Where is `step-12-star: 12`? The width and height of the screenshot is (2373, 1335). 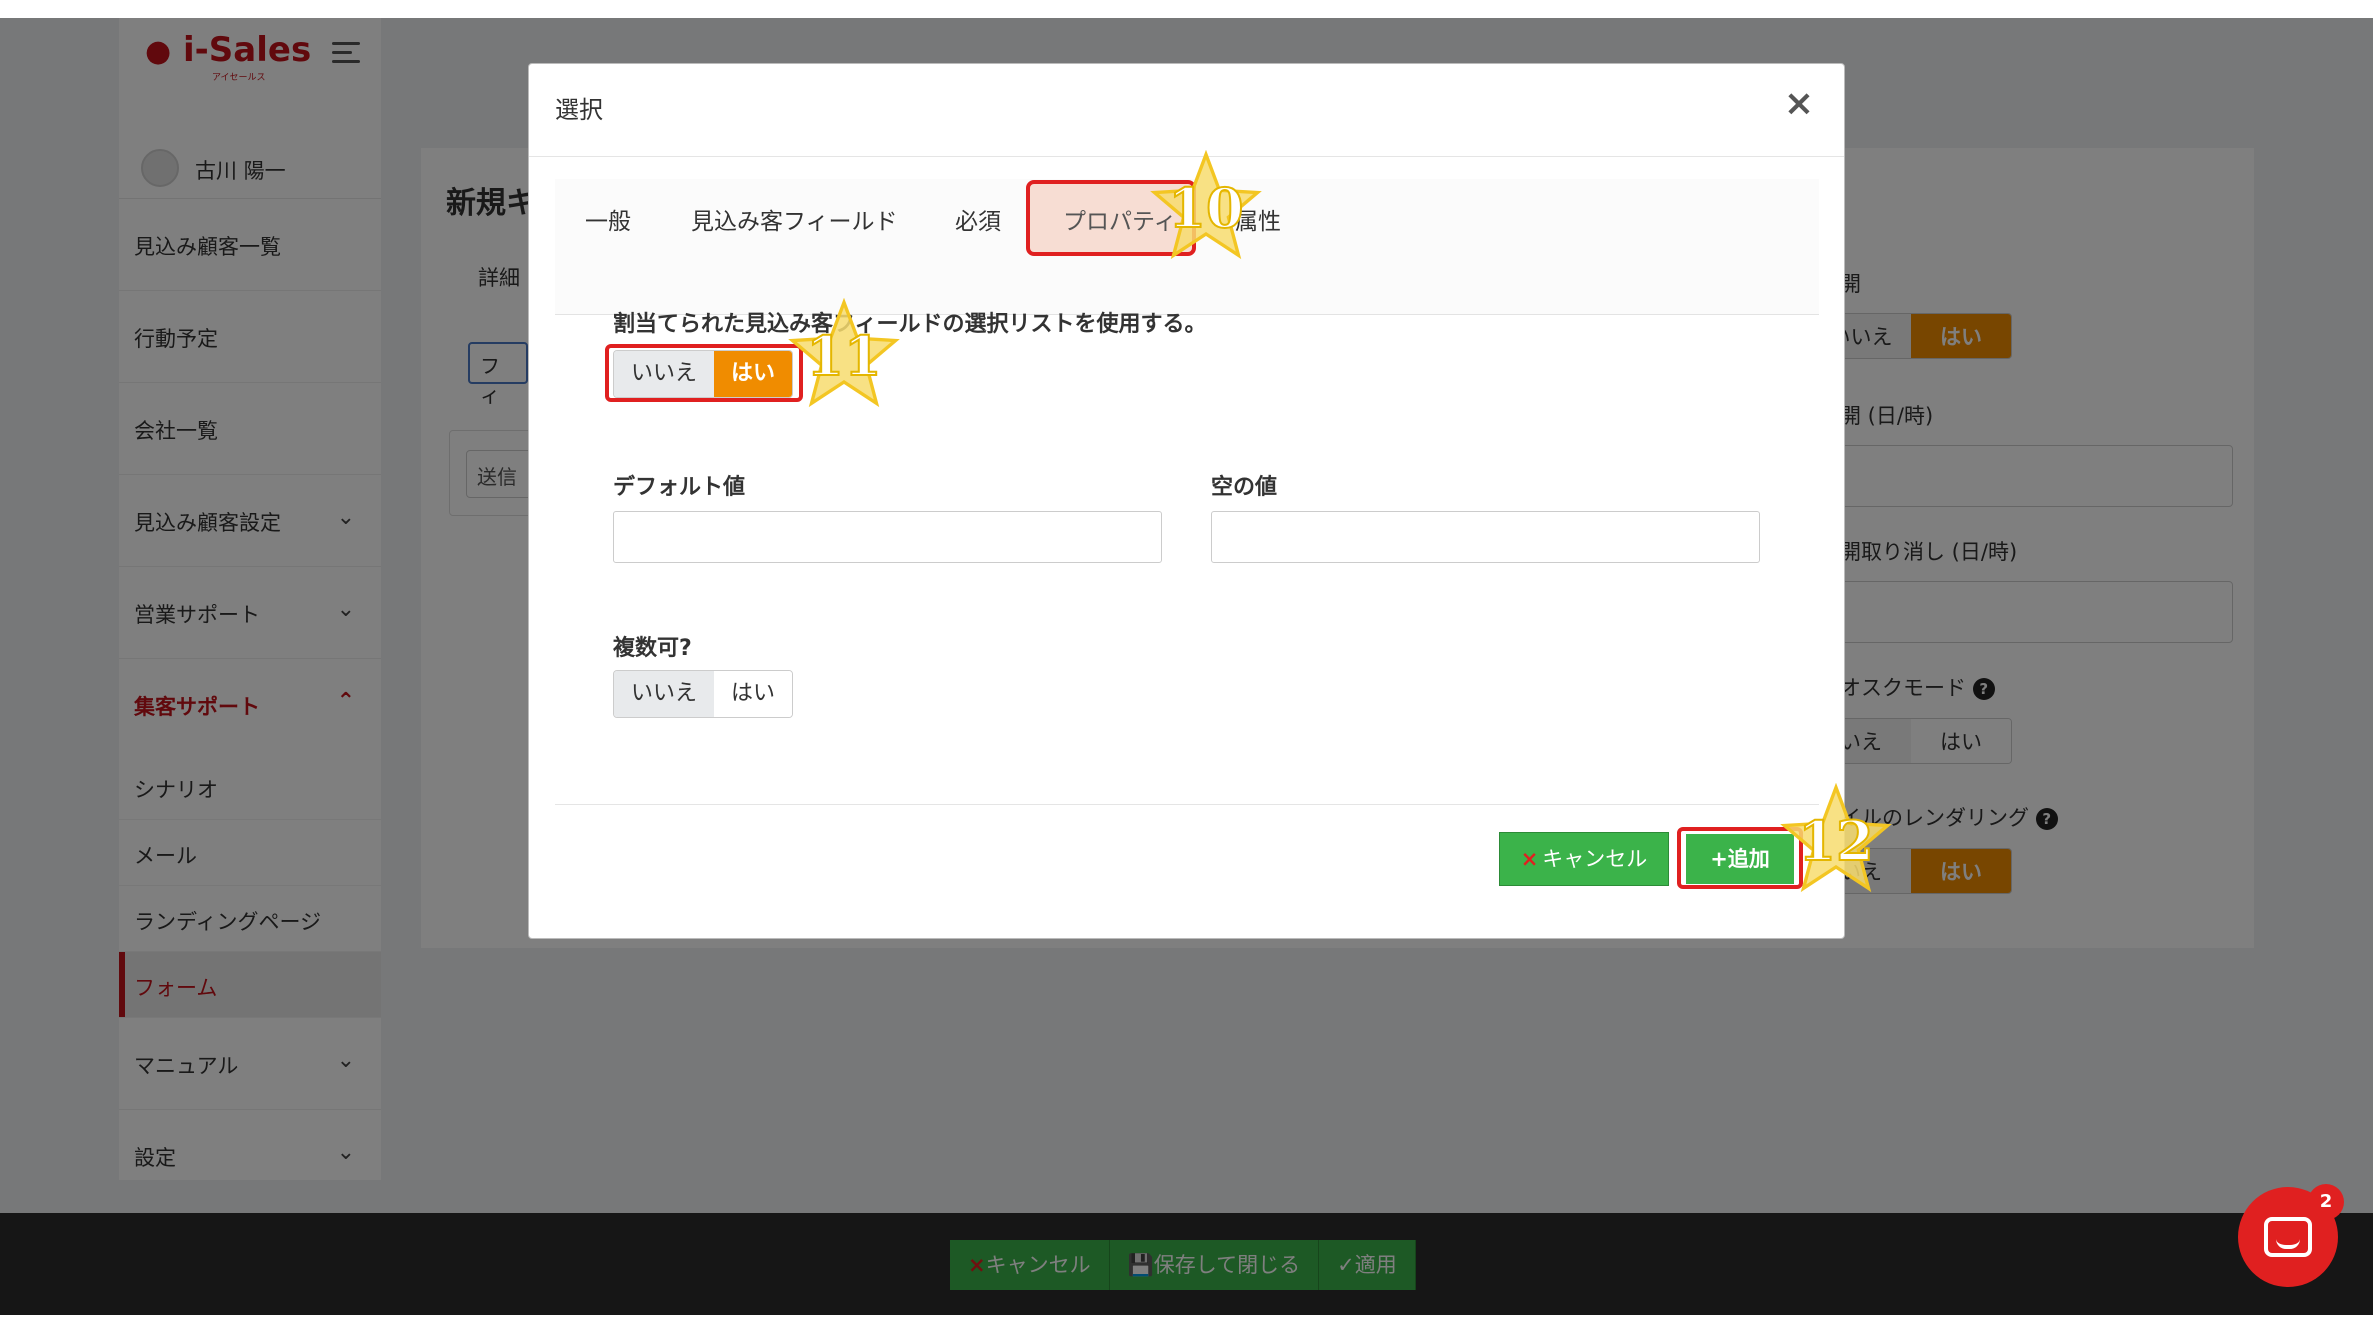 step-12-star: 12 is located at coordinates (1836, 838).